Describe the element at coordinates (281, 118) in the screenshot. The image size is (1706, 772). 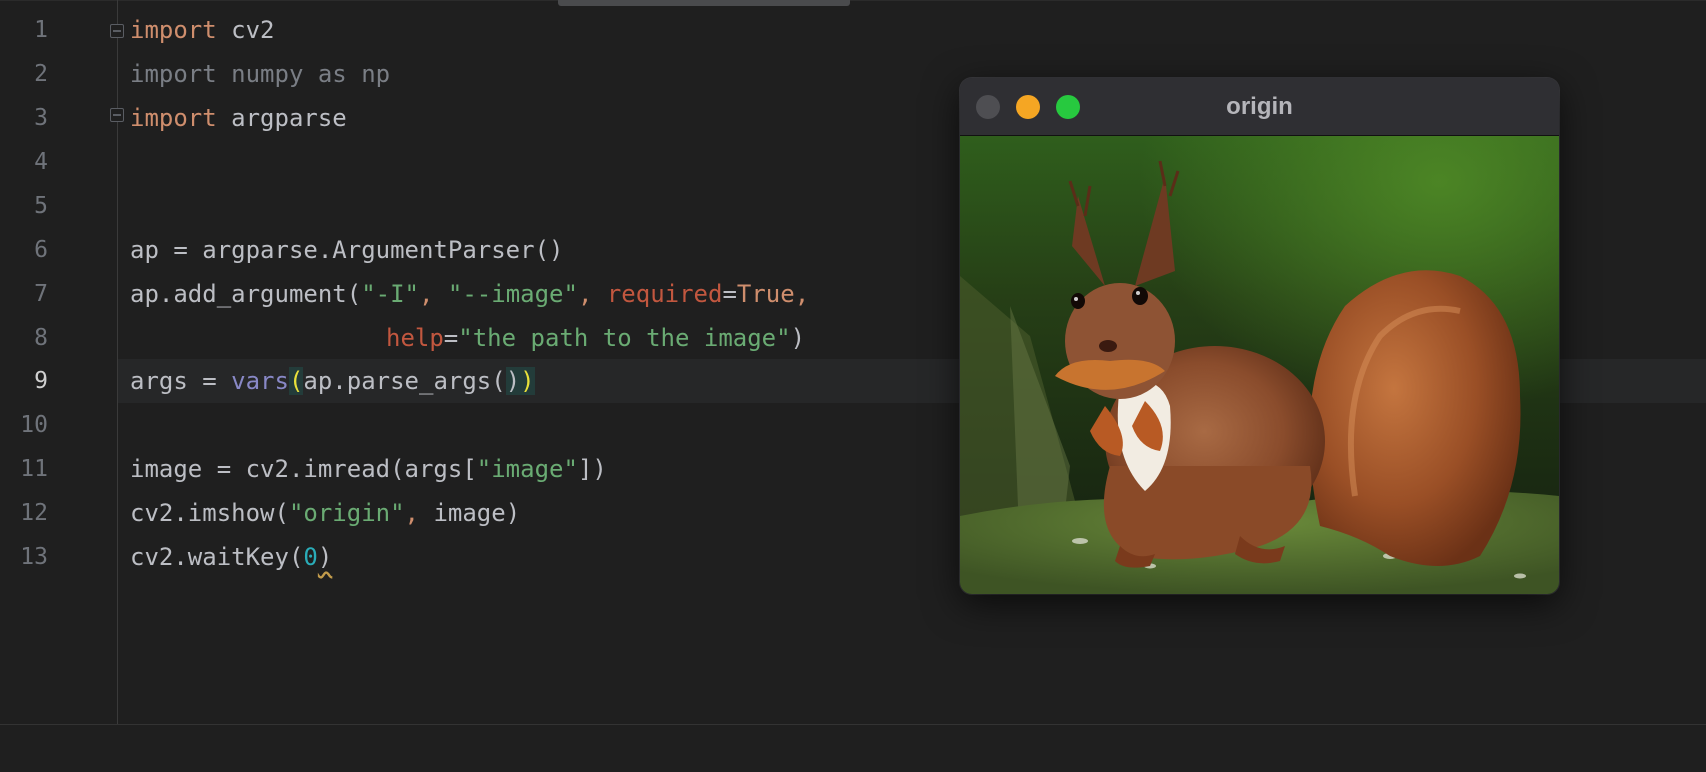
I see `code-token: argparse` at that location.